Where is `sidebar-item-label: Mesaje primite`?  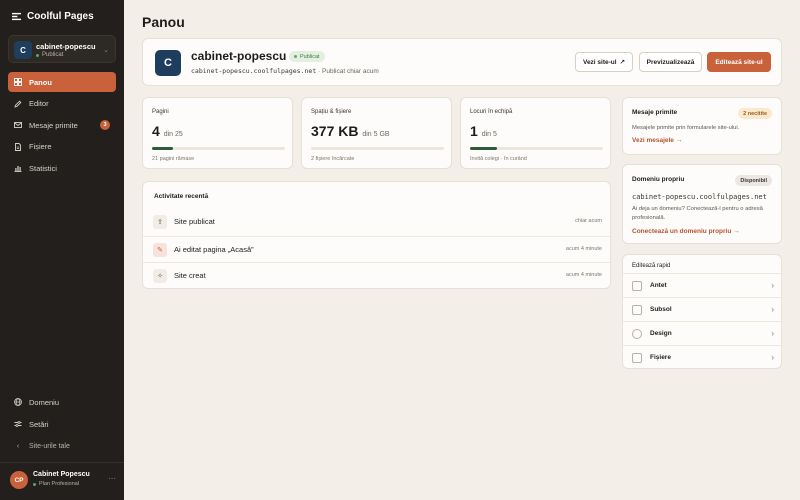
sidebar-item-label: Mesaje primite is located at coordinates (53, 125).